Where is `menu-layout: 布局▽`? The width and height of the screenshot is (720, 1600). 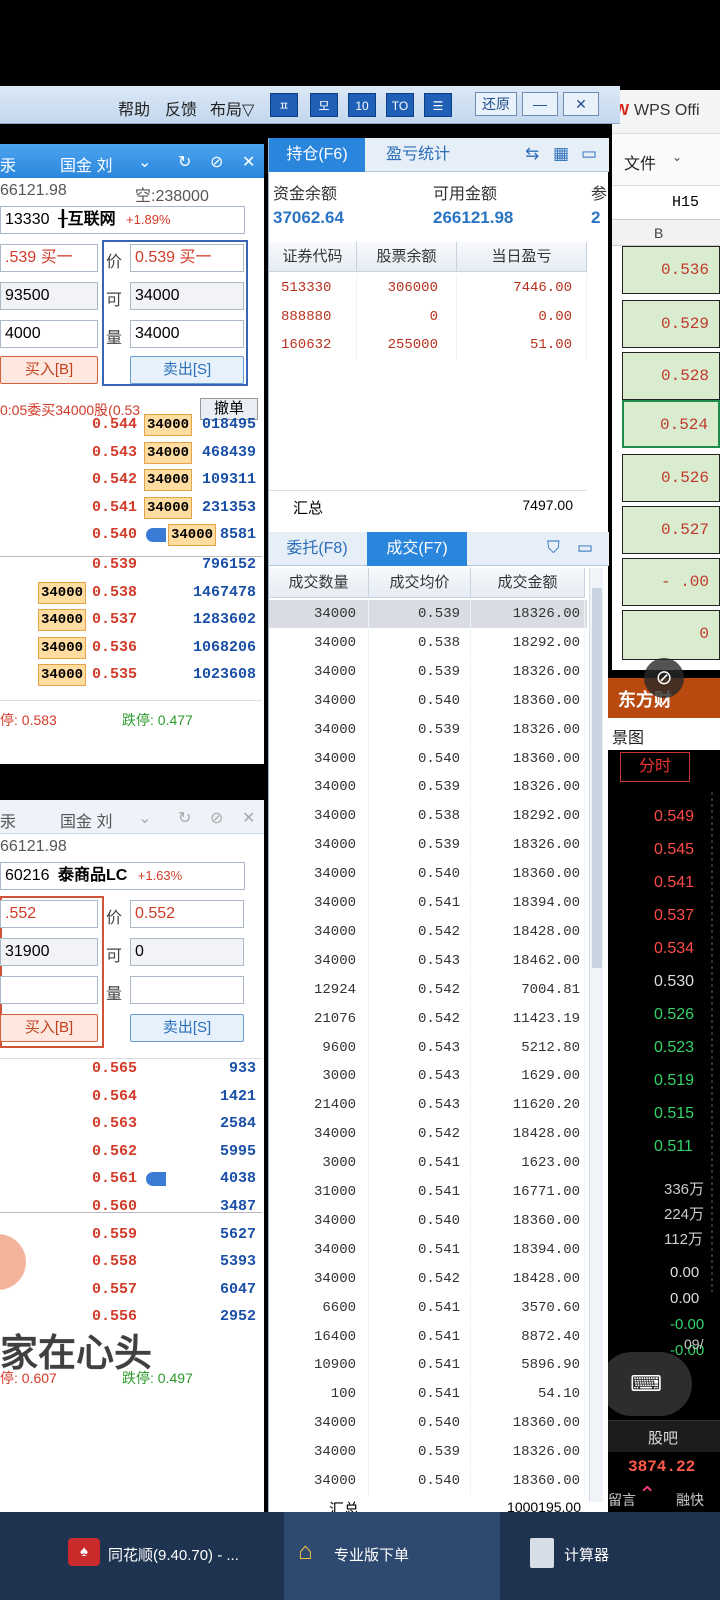 menu-layout: 布局▽ is located at coordinates (232, 108).